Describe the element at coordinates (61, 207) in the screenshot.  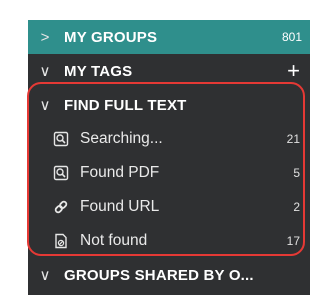
I see `link-icon` at that location.